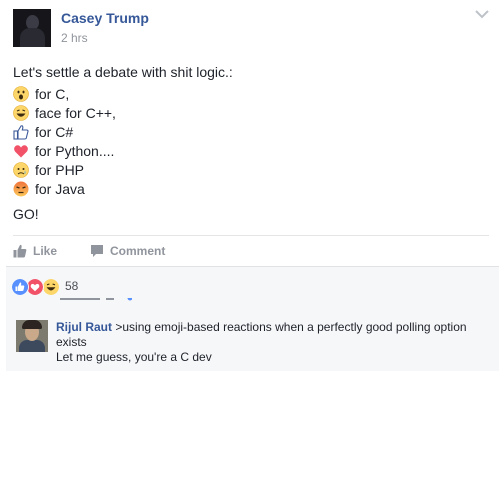 The height and width of the screenshot is (500, 499). What do you see at coordinates (20, 251) in the screenshot?
I see `like-icon` at bounding box center [20, 251].